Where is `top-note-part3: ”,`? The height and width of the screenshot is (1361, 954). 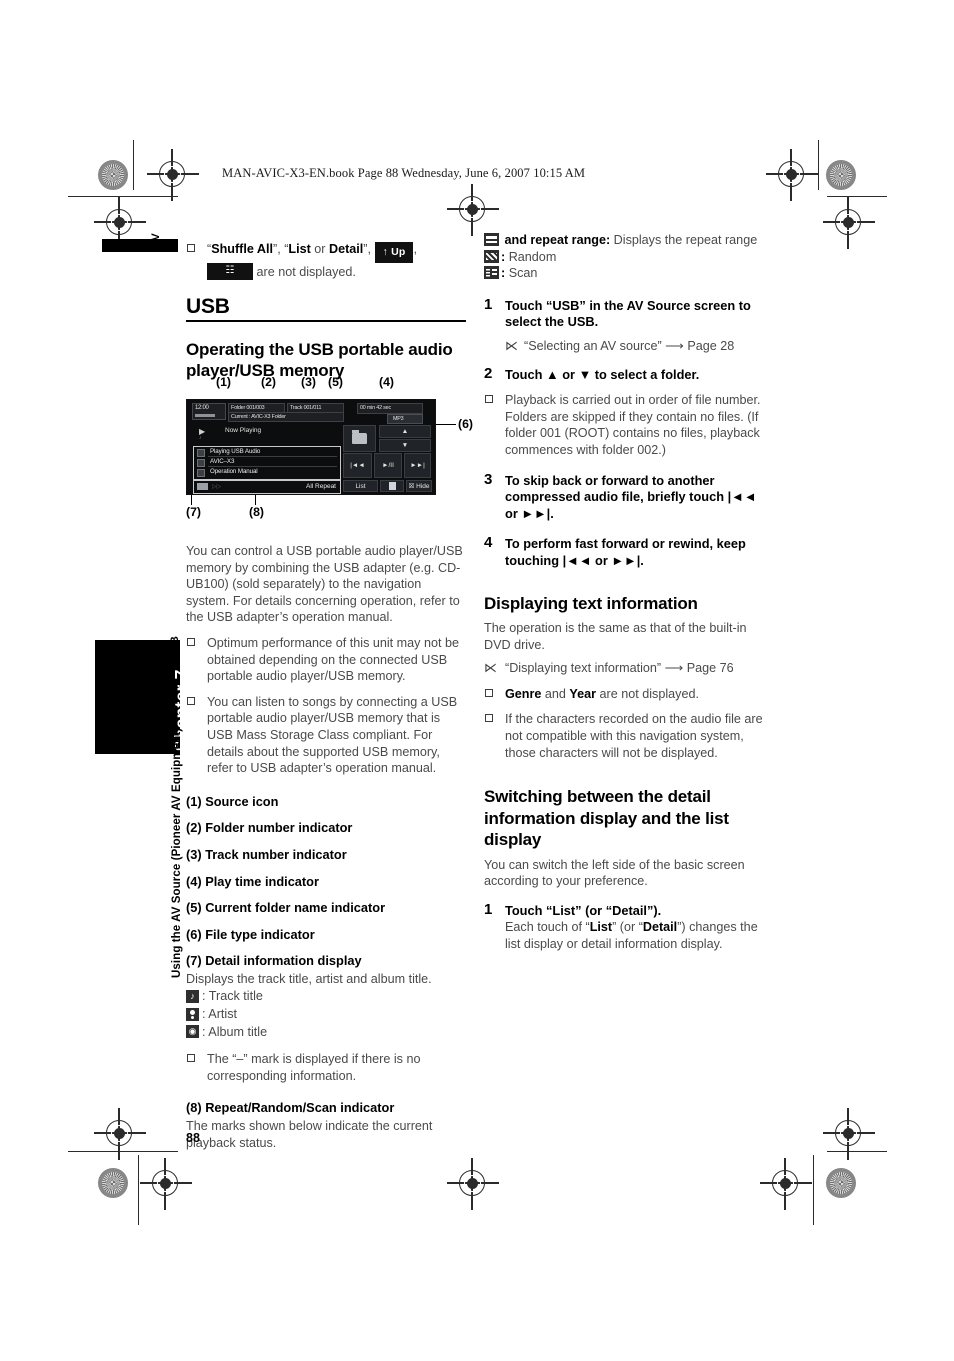
top-note-part3: ”, is located at coordinates (367, 249).